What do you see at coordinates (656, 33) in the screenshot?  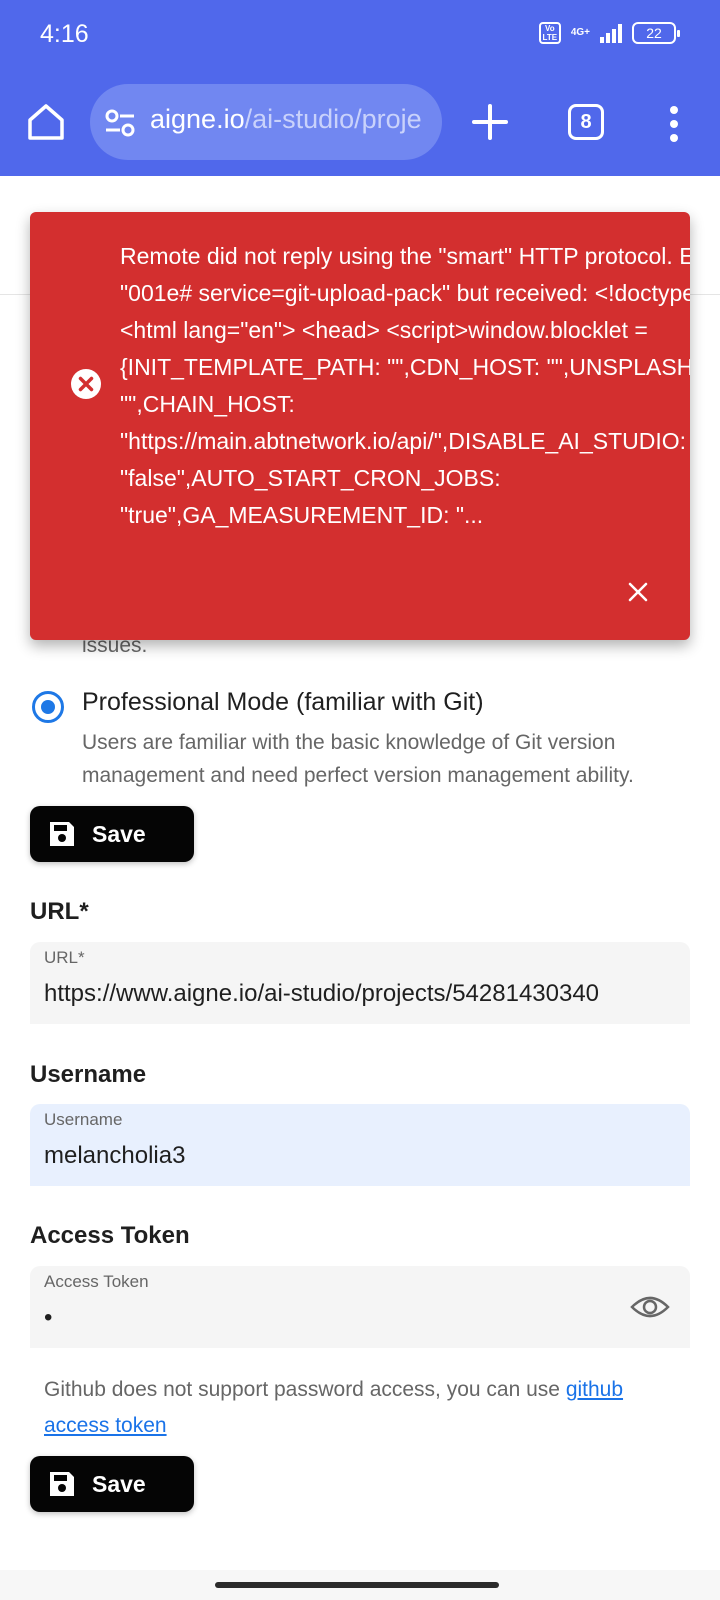 I see `battery-icon: 22` at bounding box center [656, 33].